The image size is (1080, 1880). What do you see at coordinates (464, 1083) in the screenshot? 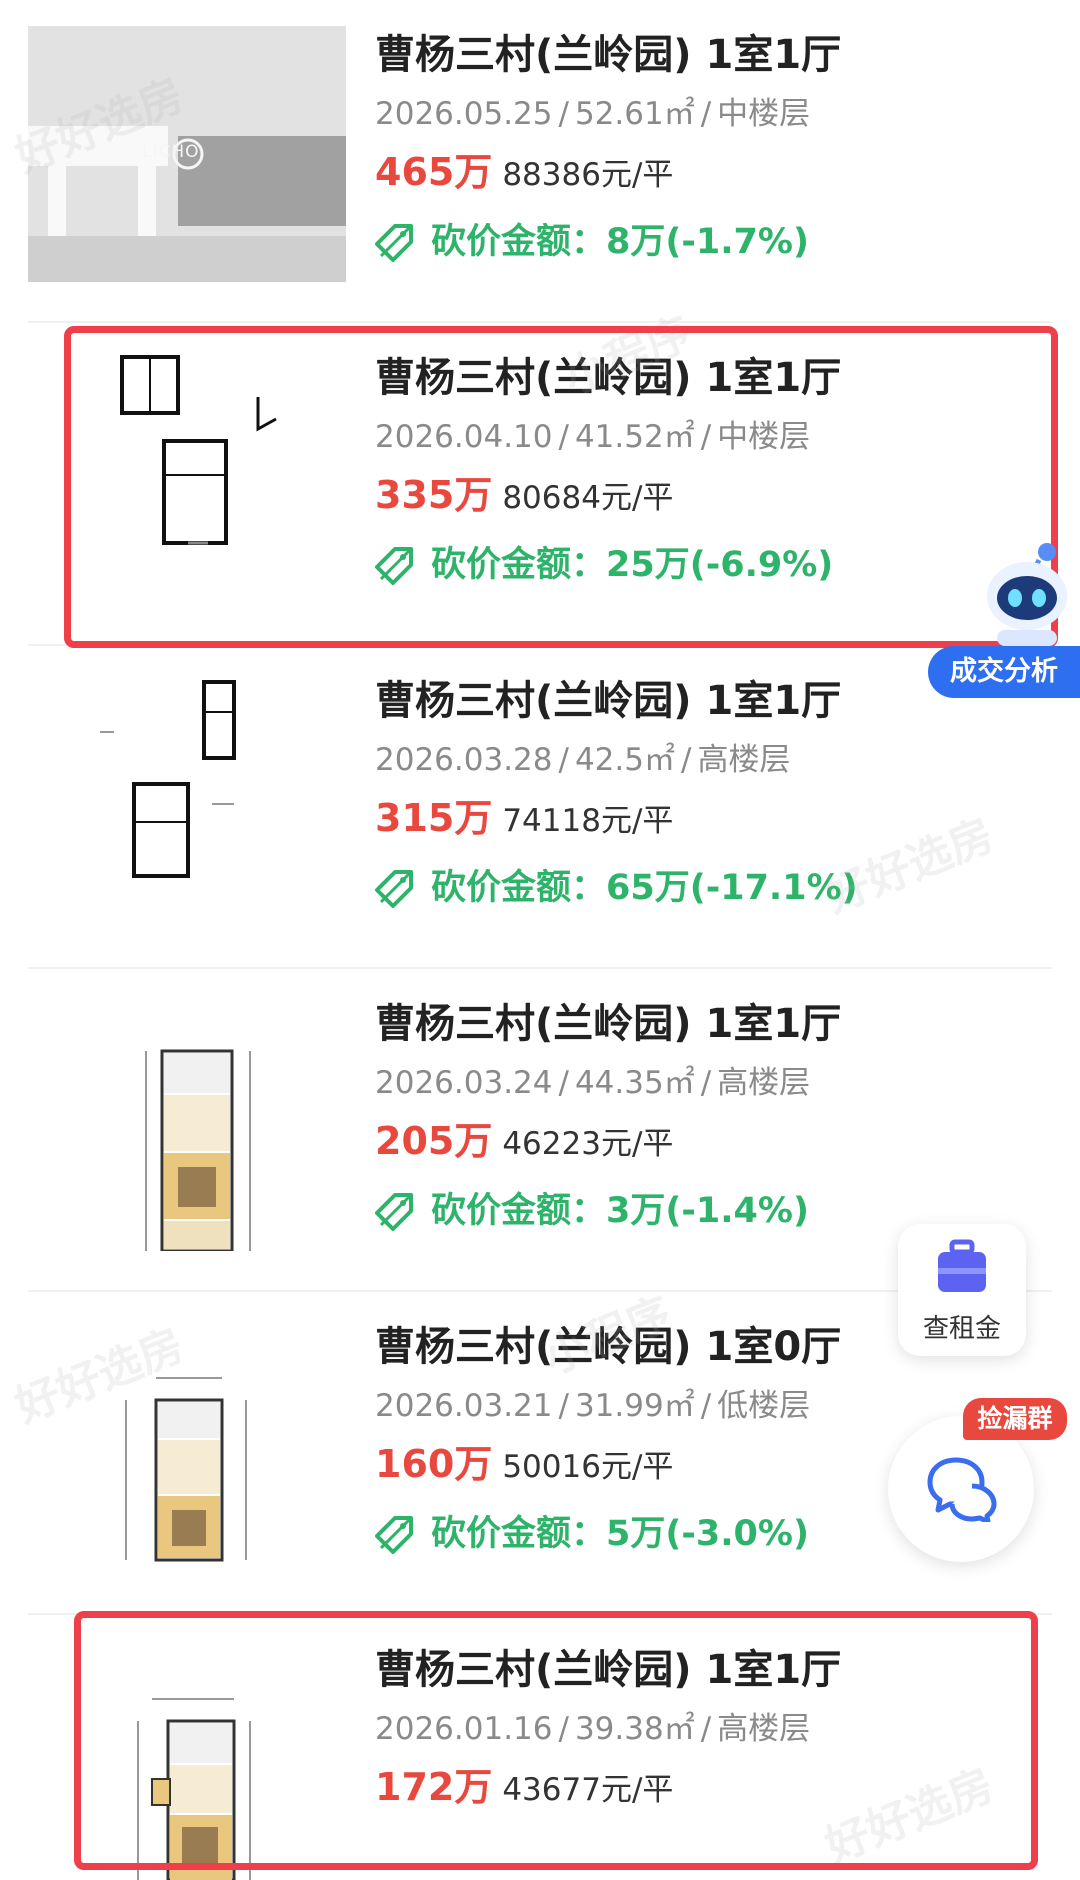
I see `deal-date: 2026.03.24` at bounding box center [464, 1083].